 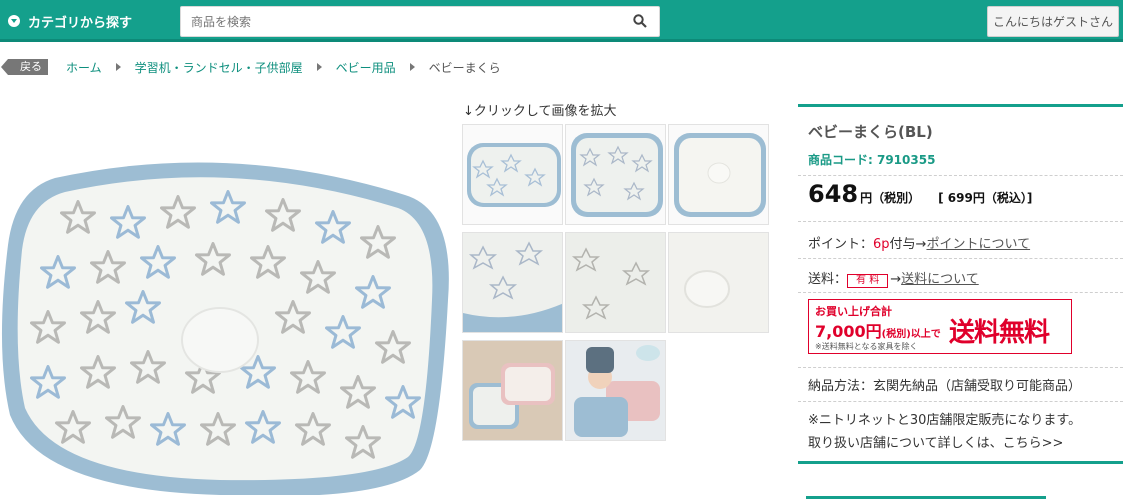 What do you see at coordinates (853, 311) in the screenshot?
I see `banner-line1: お買い上げ合計` at bounding box center [853, 311].